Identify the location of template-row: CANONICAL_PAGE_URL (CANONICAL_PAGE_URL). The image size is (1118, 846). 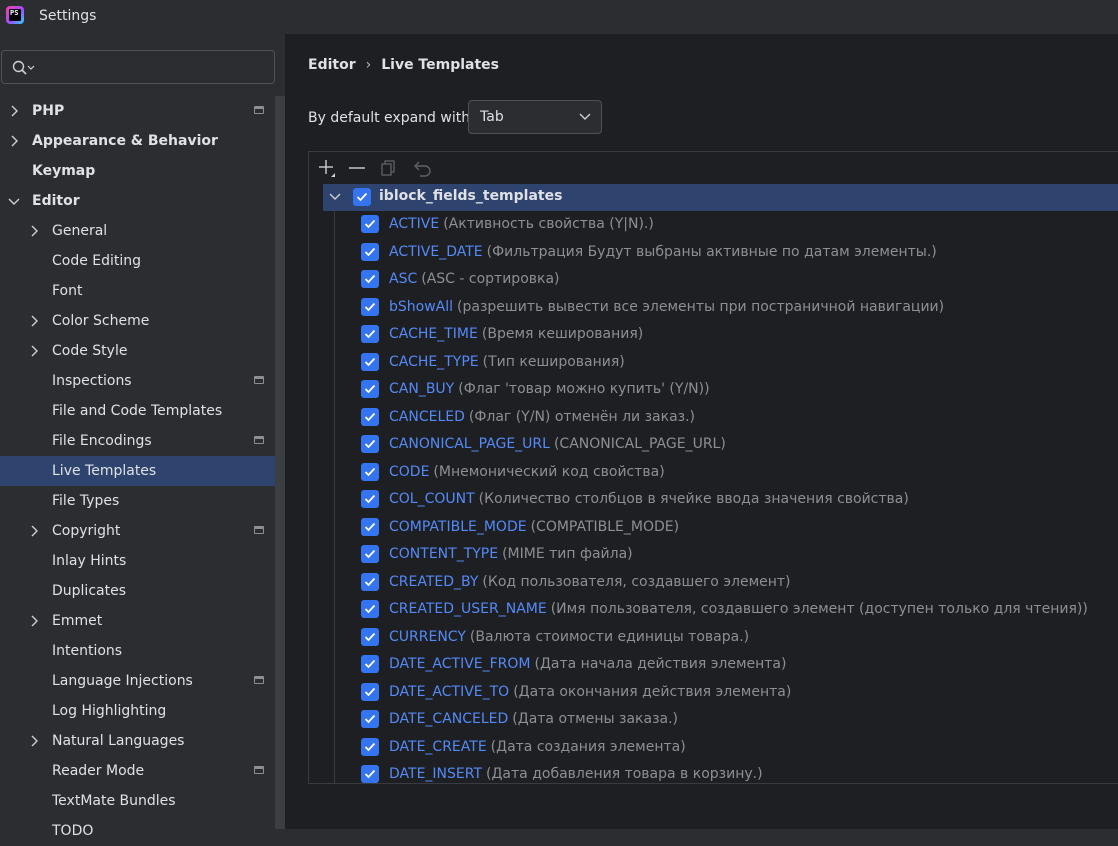
(739, 444).